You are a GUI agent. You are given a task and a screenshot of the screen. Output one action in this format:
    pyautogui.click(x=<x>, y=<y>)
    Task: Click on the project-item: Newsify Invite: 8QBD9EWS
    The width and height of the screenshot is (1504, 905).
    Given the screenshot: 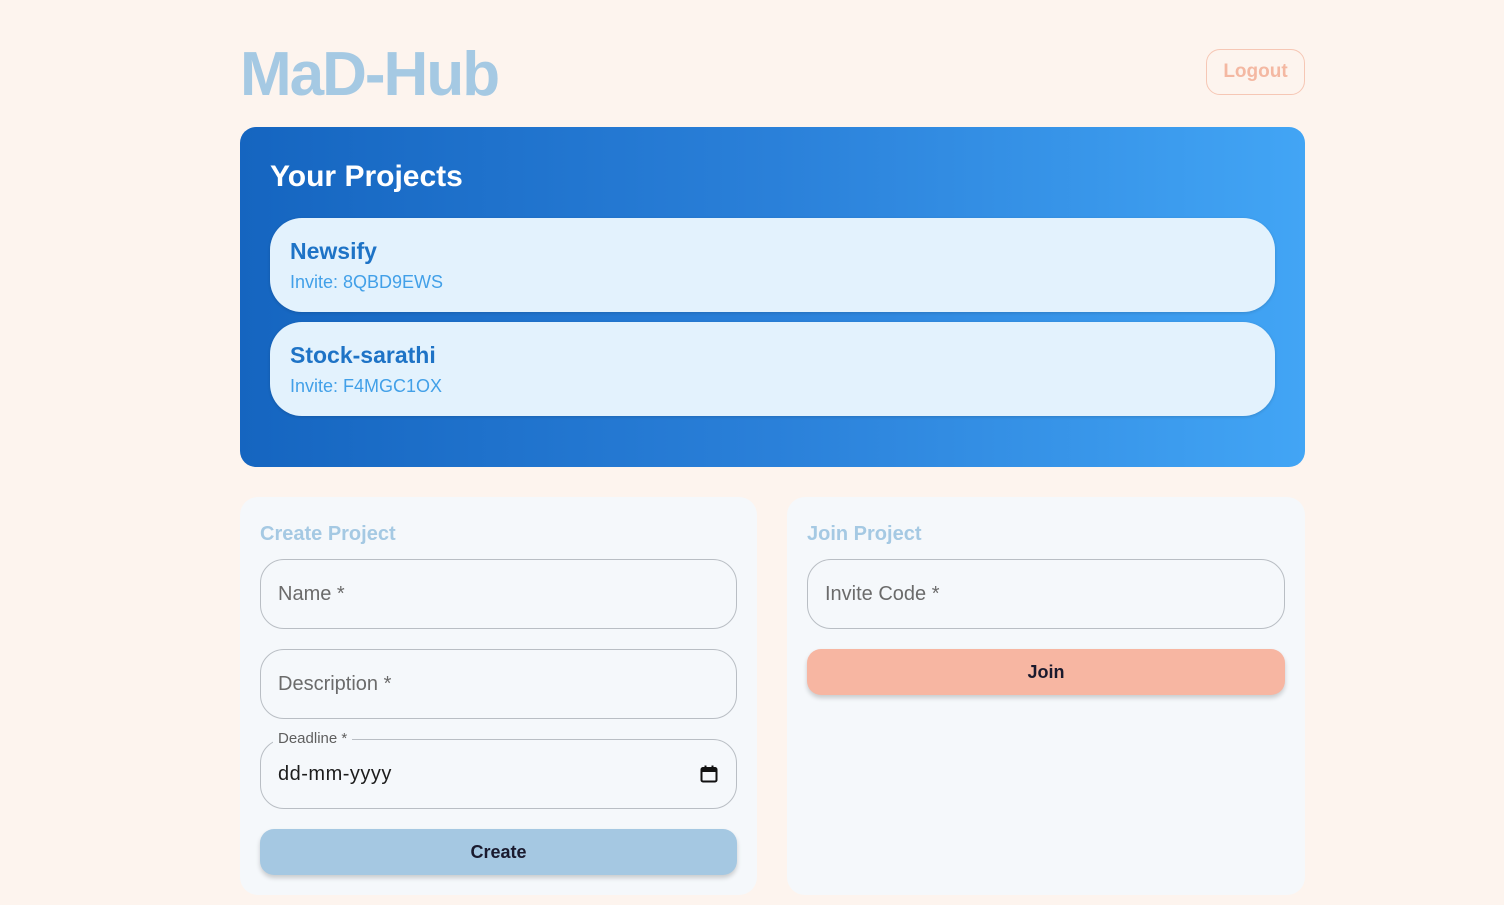 What is the action you would take?
    pyautogui.click(x=772, y=265)
    